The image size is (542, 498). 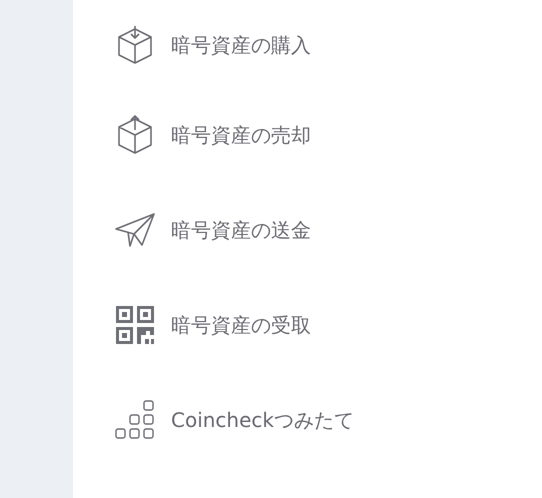 What do you see at coordinates (135, 45) in the screenshot?
I see `box-down-arrow-icon` at bounding box center [135, 45].